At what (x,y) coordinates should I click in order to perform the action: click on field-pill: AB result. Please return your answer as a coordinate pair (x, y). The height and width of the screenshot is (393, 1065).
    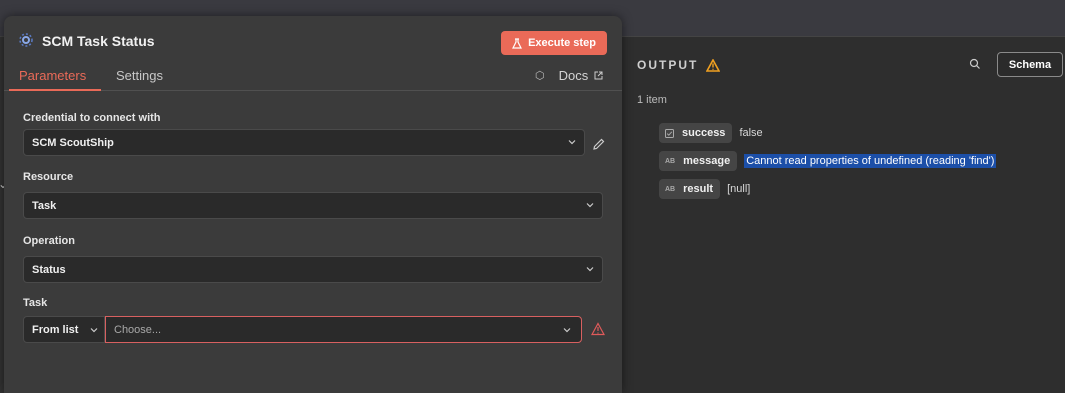
    Looking at the image, I should click on (690, 189).